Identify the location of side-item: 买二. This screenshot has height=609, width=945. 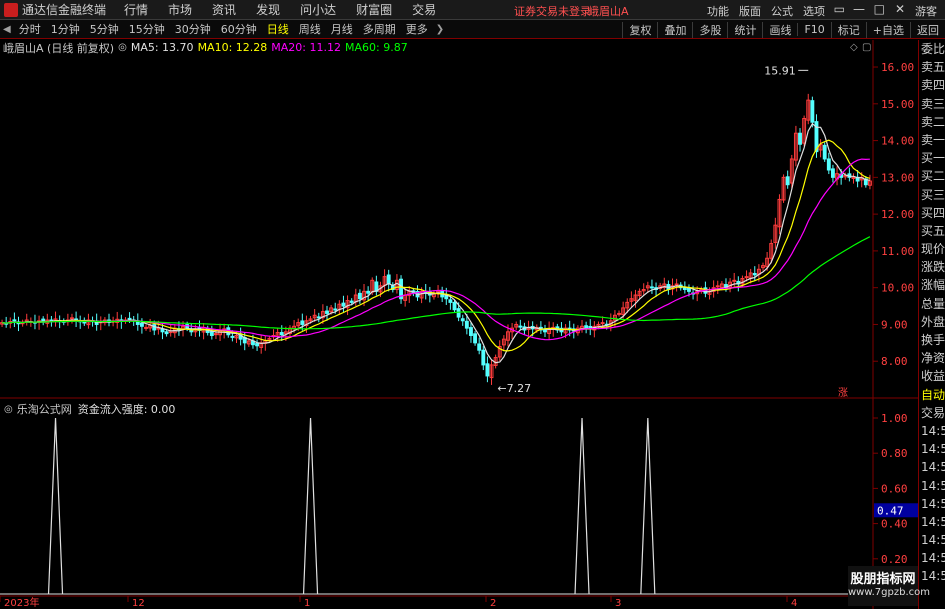
(933, 176).